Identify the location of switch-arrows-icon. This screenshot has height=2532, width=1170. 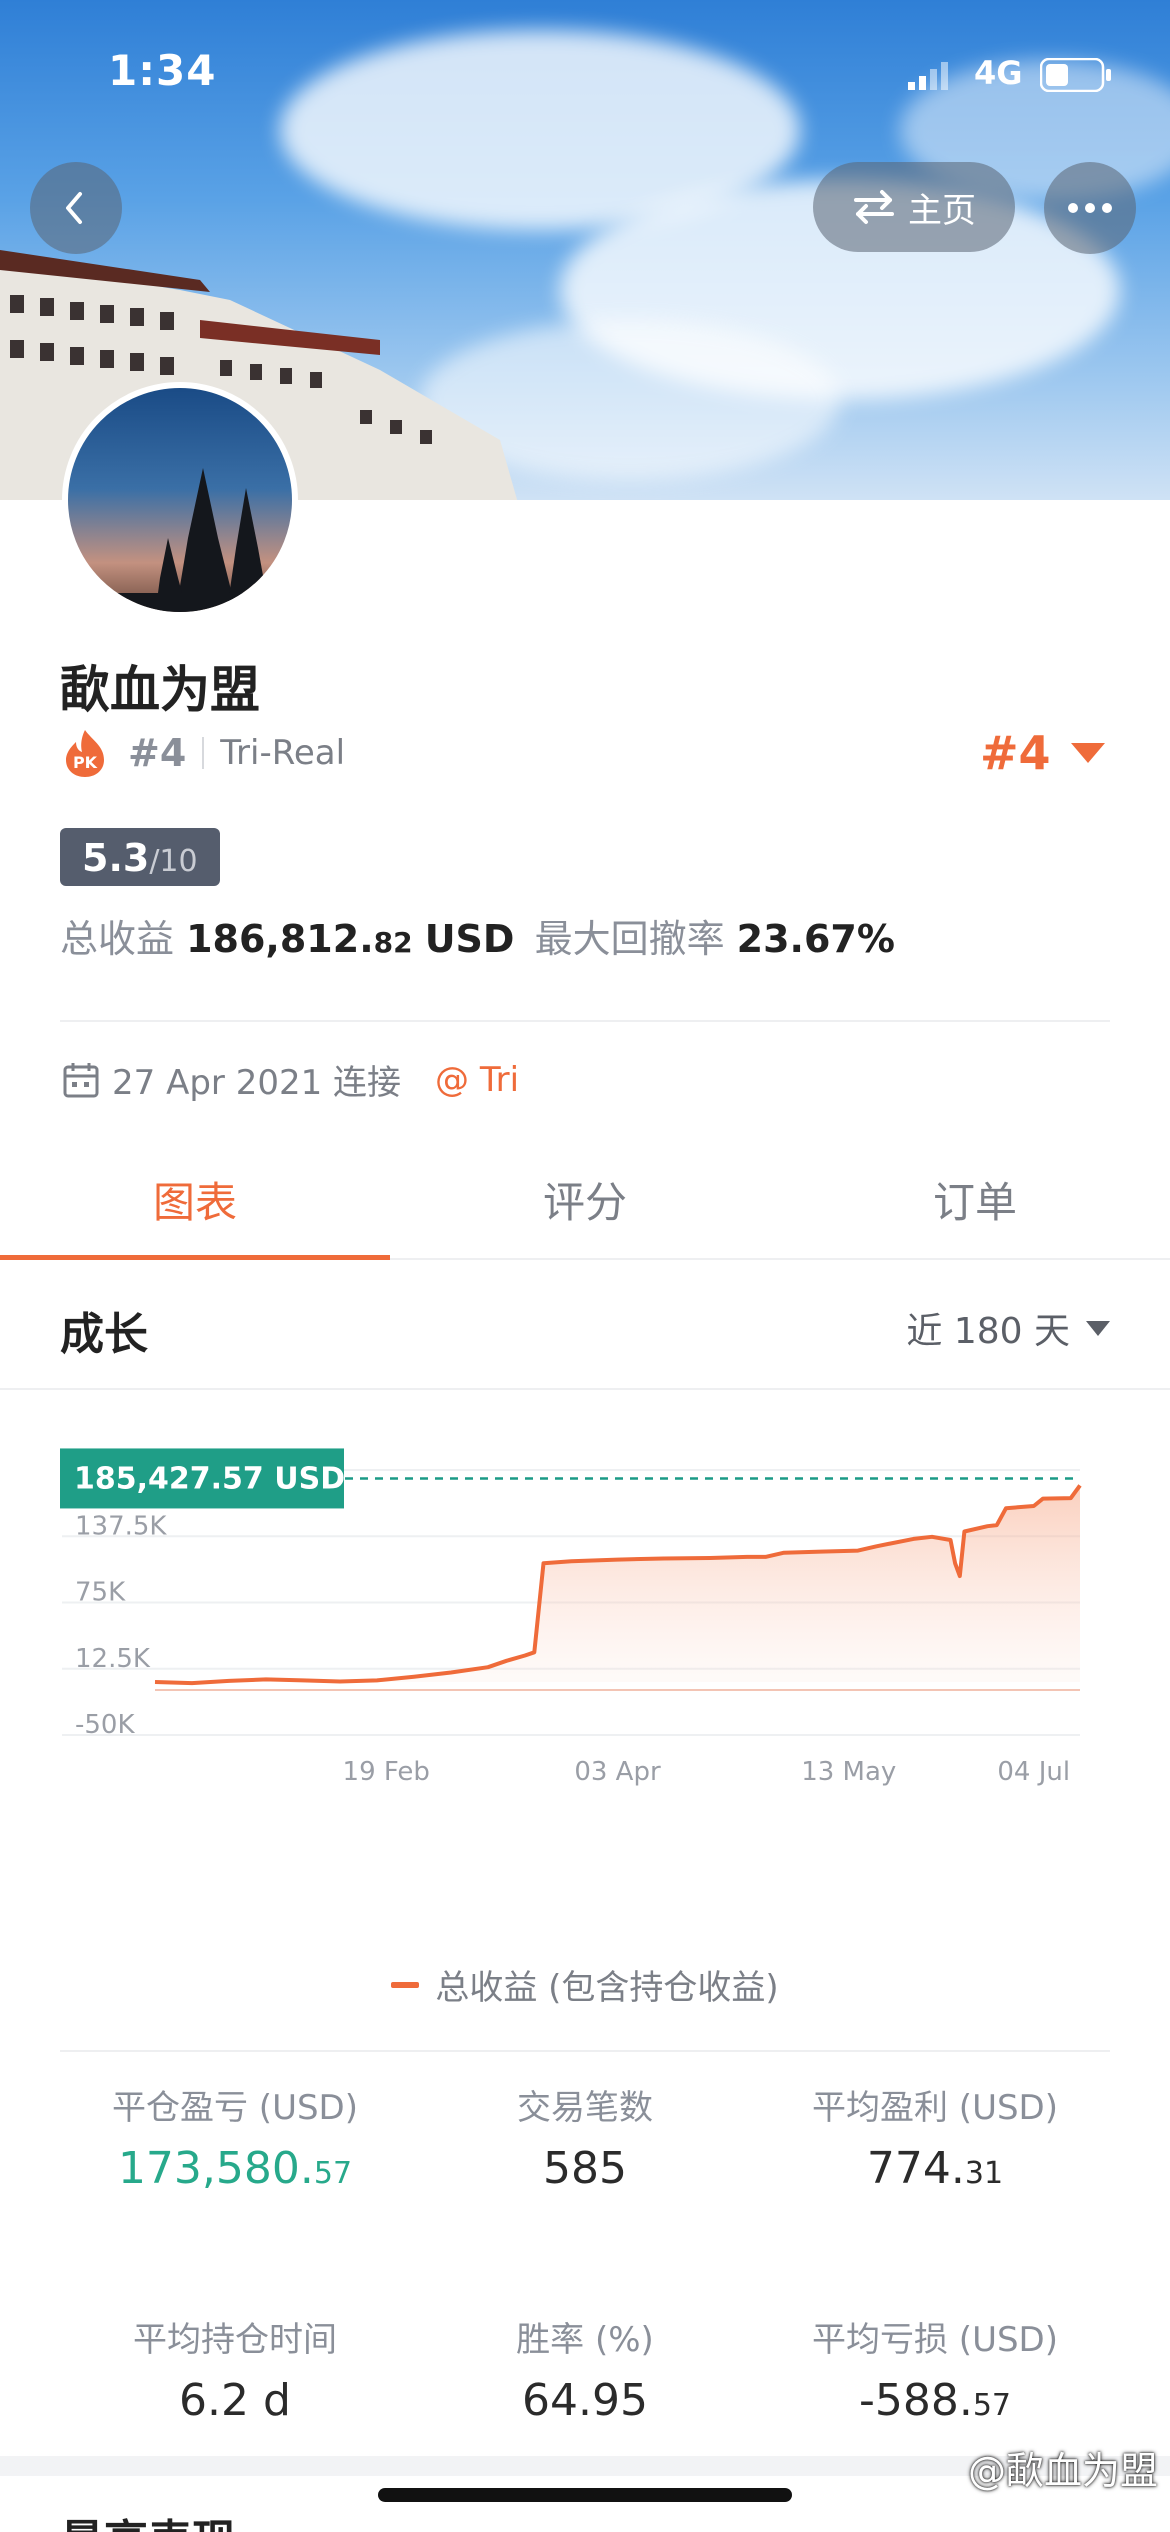
(874, 207).